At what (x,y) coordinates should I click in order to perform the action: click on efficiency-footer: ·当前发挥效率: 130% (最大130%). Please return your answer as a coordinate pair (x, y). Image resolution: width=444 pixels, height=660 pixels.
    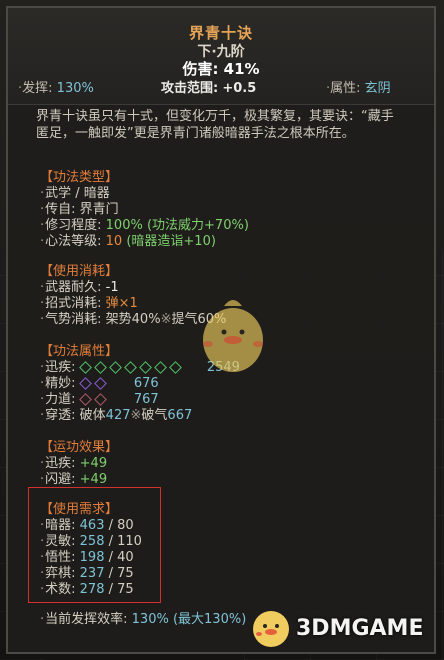
    Looking at the image, I should click on (143, 619).